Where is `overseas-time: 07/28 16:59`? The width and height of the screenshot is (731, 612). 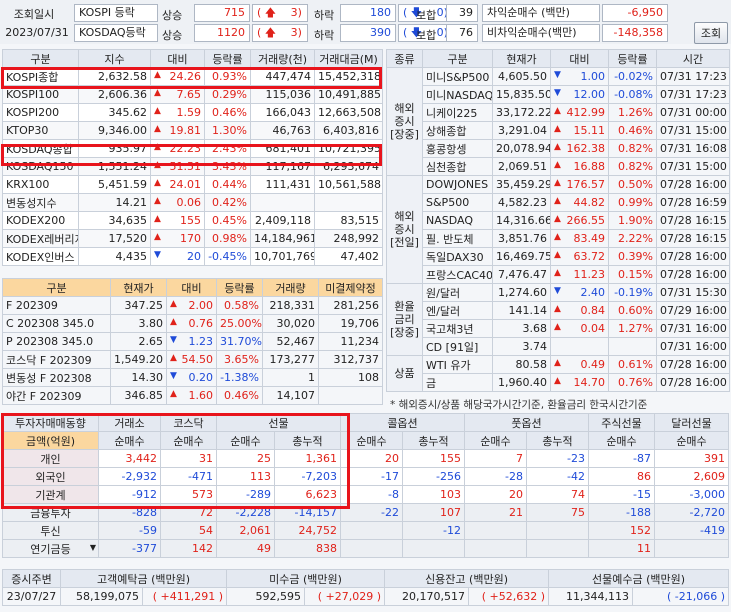
overseas-time: 07/28 16:59 is located at coordinates (693, 202).